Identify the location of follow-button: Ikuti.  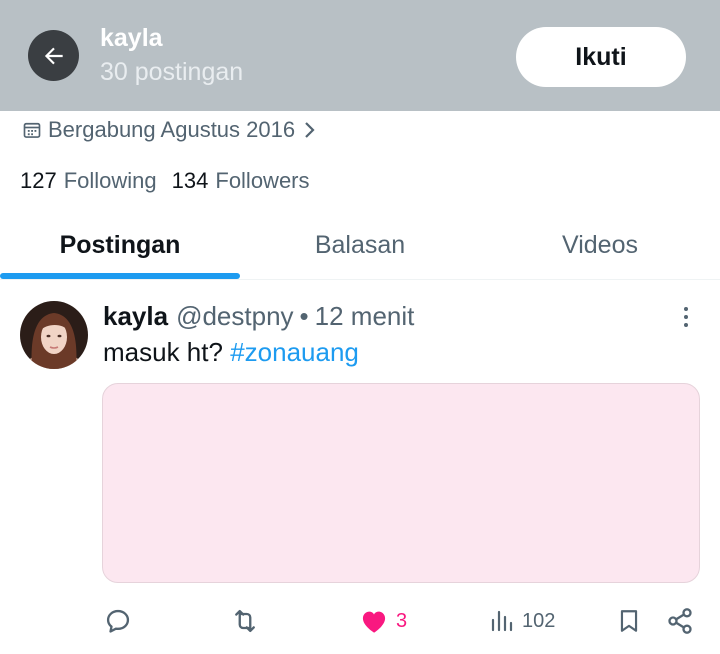
(601, 57).